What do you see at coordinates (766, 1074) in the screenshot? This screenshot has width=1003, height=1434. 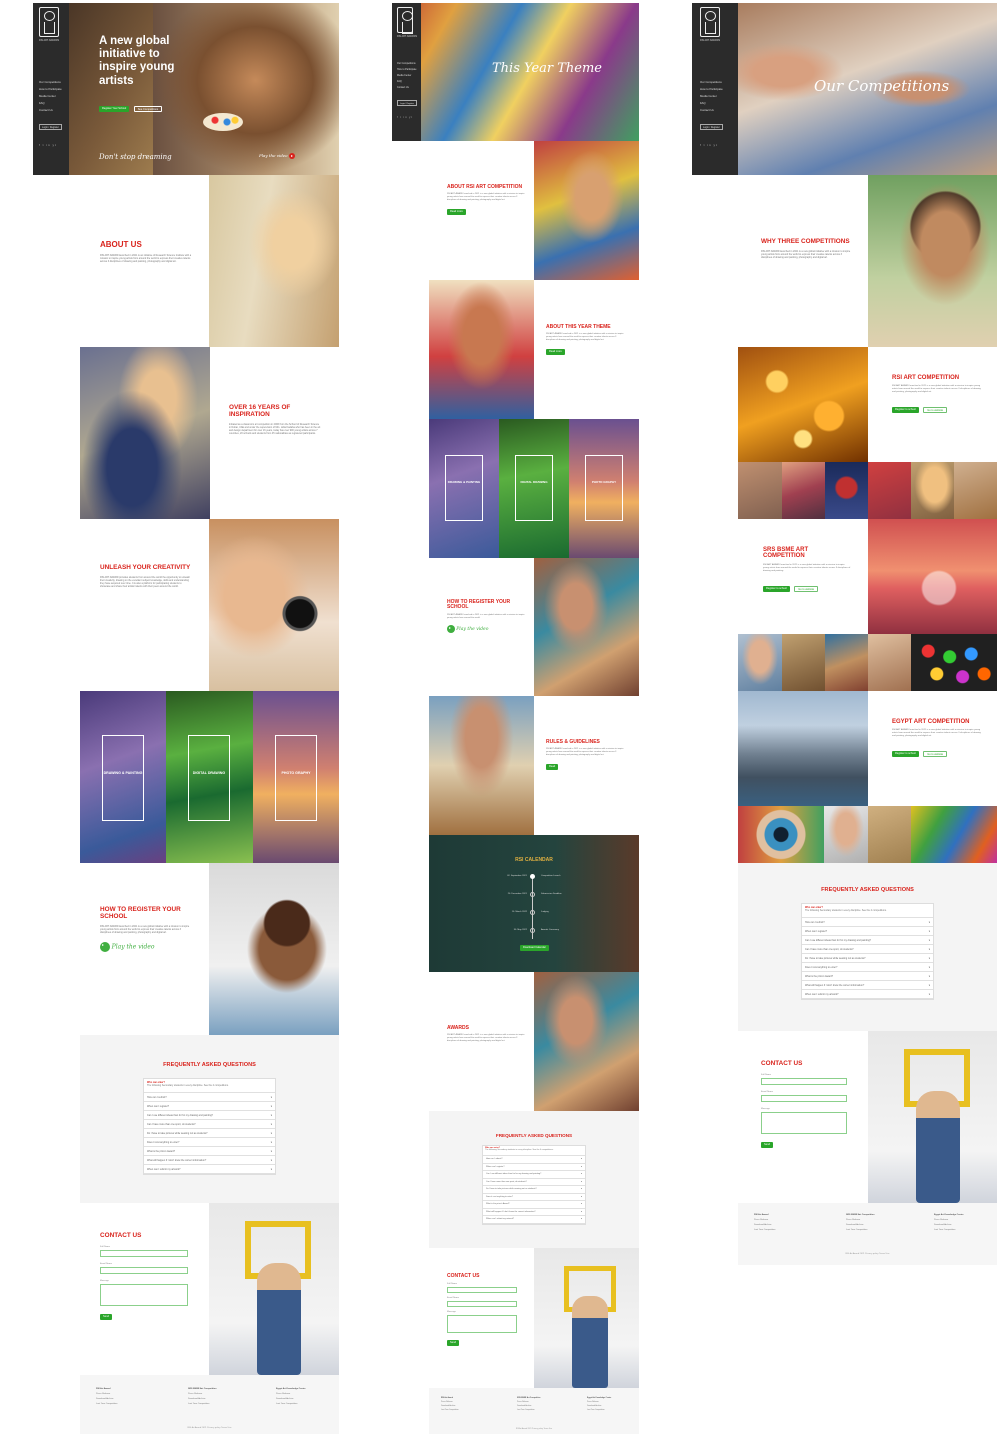 I see `field-label: Full Name` at bounding box center [766, 1074].